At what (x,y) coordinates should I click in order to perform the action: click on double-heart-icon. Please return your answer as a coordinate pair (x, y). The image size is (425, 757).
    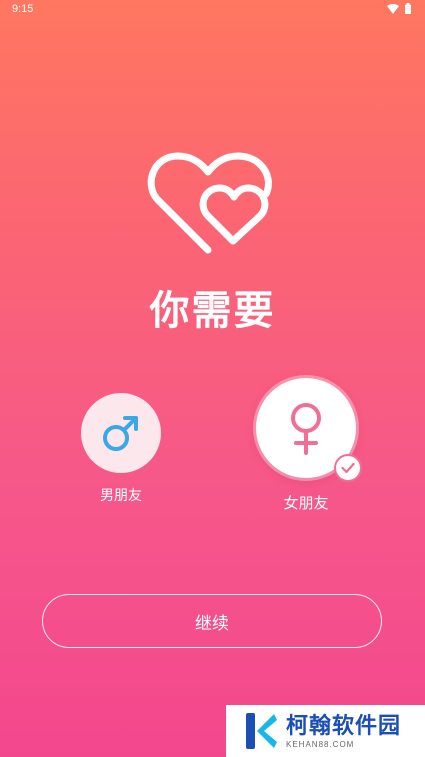
    Looking at the image, I should click on (209, 203).